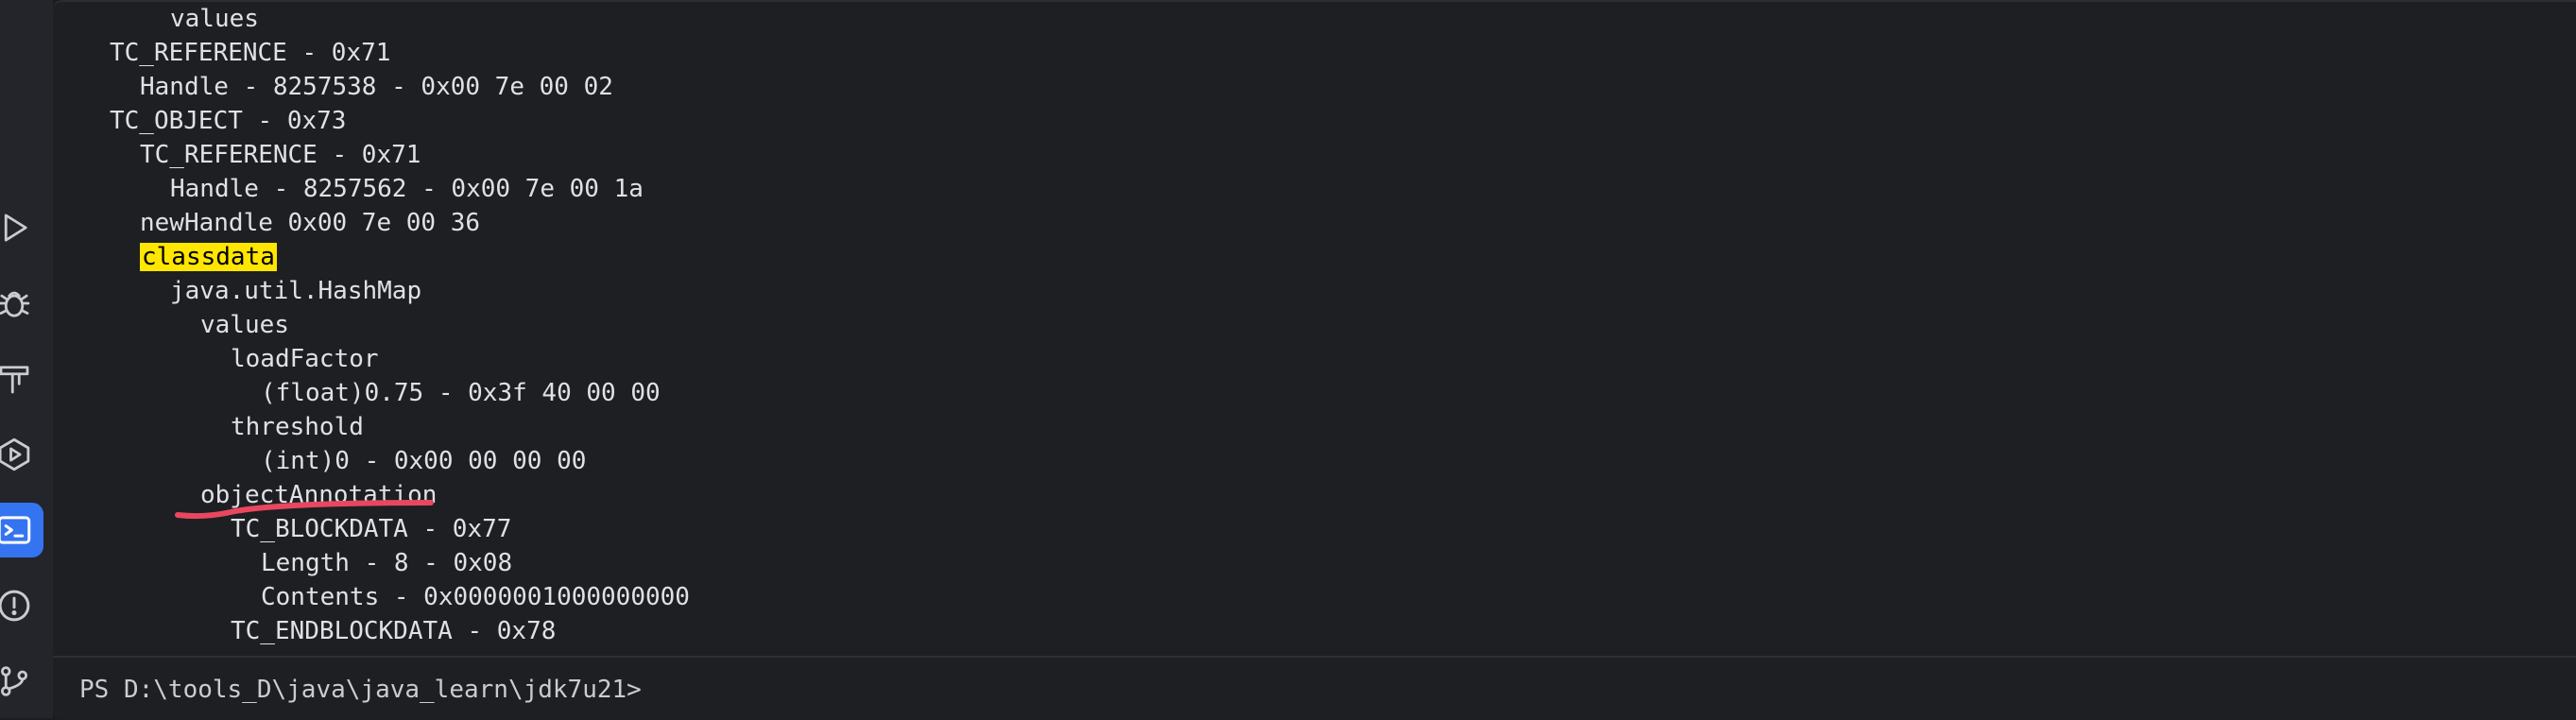 This screenshot has width=2576, height=720. I want to click on line-text: Contents - 0x0000001000000000, so click(475, 597).